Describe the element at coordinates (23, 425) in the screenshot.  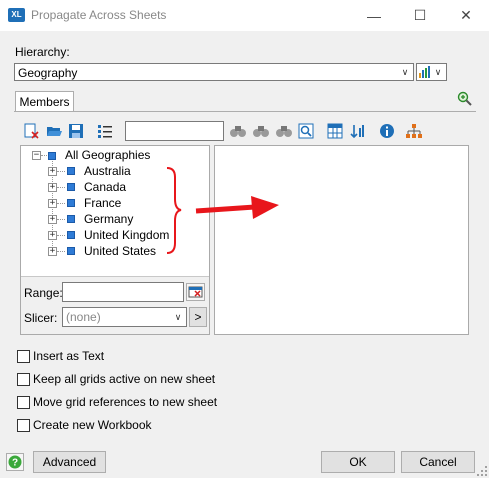
I see `create-new-workbook-checkbox` at that location.